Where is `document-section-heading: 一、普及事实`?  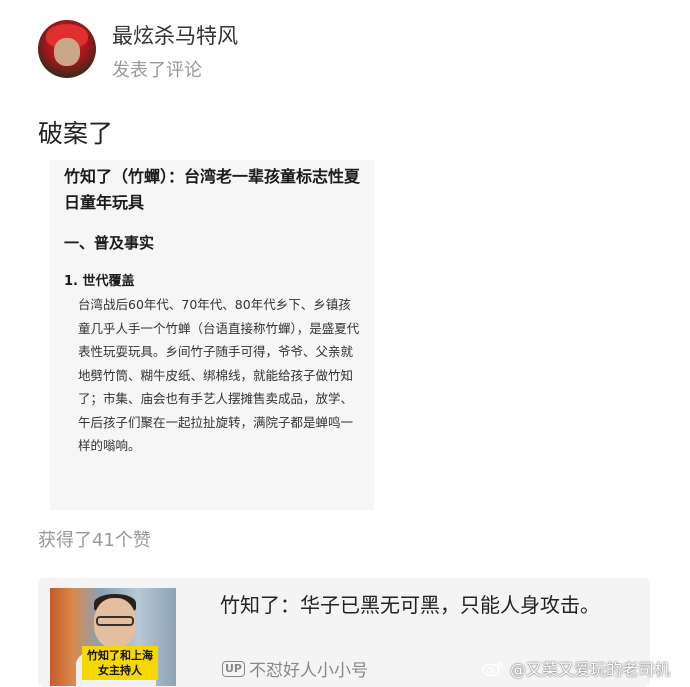 document-section-heading: 一、普及事实 is located at coordinates (109, 243).